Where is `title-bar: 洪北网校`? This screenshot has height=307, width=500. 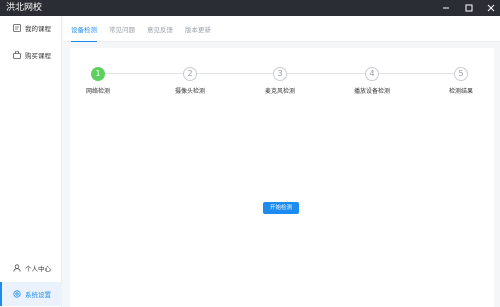 title-bar: 洪北网校 is located at coordinates (250, 8).